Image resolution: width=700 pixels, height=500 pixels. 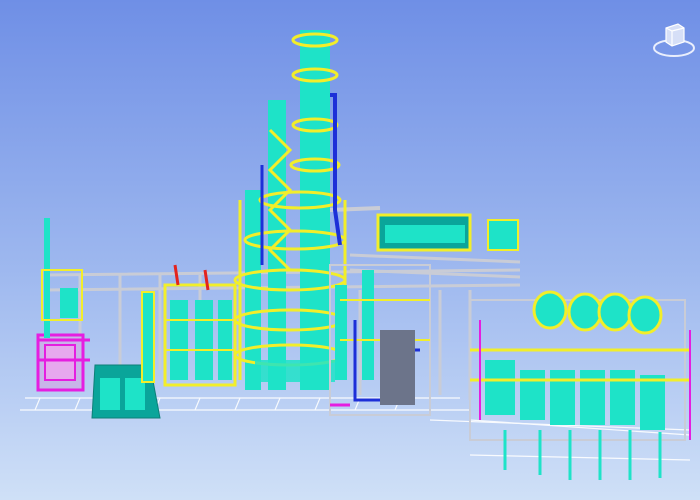 I want to click on viewcube-icon, so click(x=674, y=40).